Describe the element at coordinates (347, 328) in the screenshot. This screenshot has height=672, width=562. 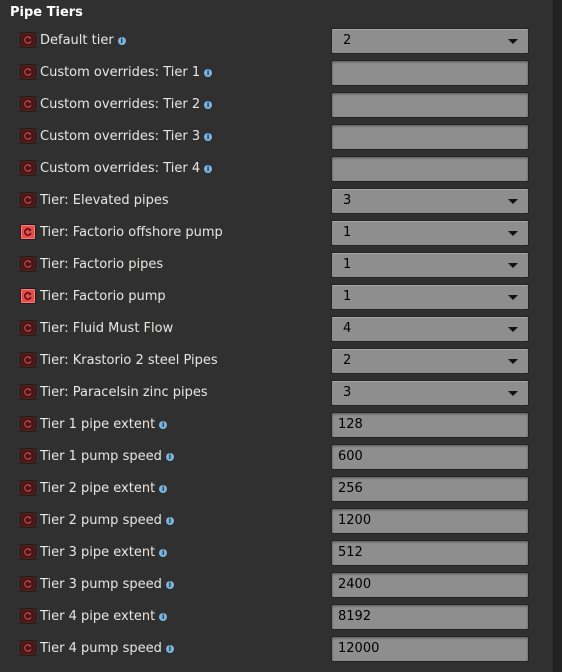
I see `dropdown-value: 4` at that location.